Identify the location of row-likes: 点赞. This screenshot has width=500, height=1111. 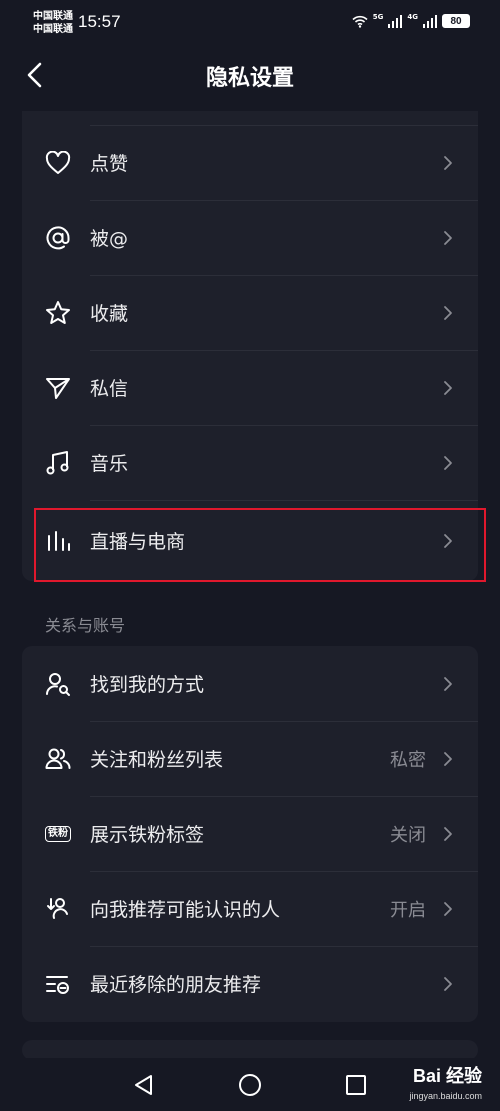
(250, 162).